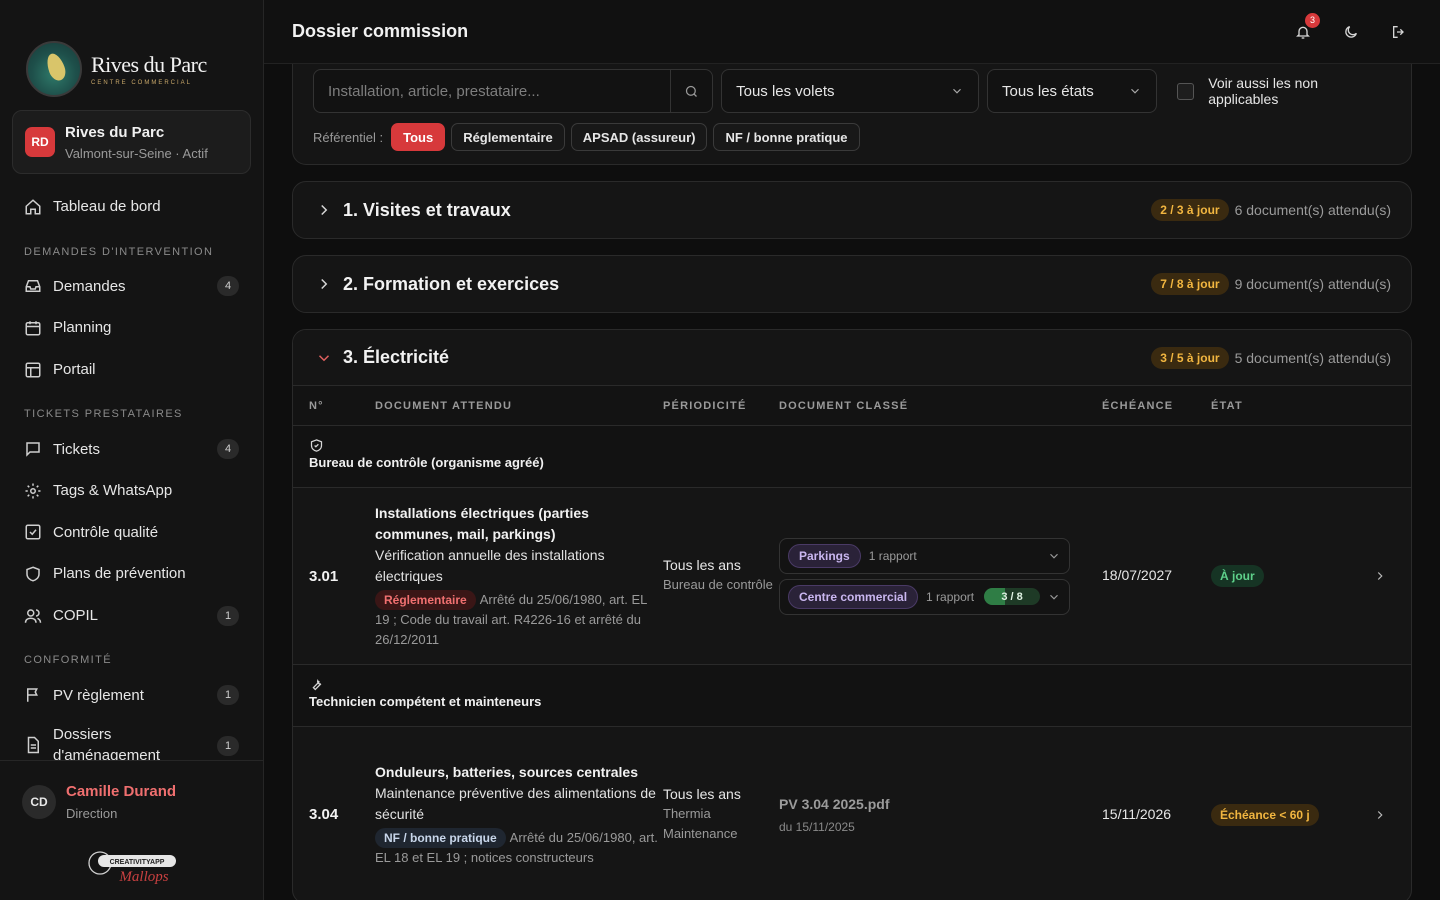 This screenshot has width=1440, height=900. I want to click on brand-text-top: CREATIVITYAPP, so click(137, 862).